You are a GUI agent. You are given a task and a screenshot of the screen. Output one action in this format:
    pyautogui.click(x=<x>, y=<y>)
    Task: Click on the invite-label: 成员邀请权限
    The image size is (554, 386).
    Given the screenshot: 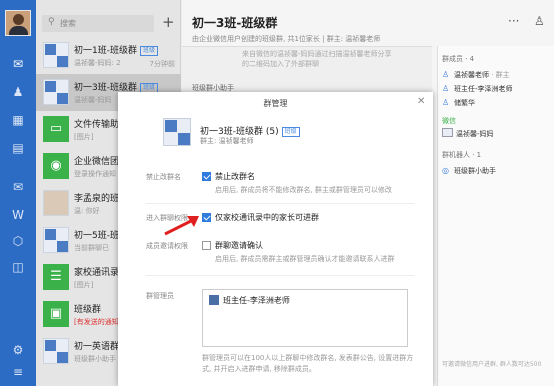 What is the action you would take?
    pyautogui.click(x=167, y=246)
    